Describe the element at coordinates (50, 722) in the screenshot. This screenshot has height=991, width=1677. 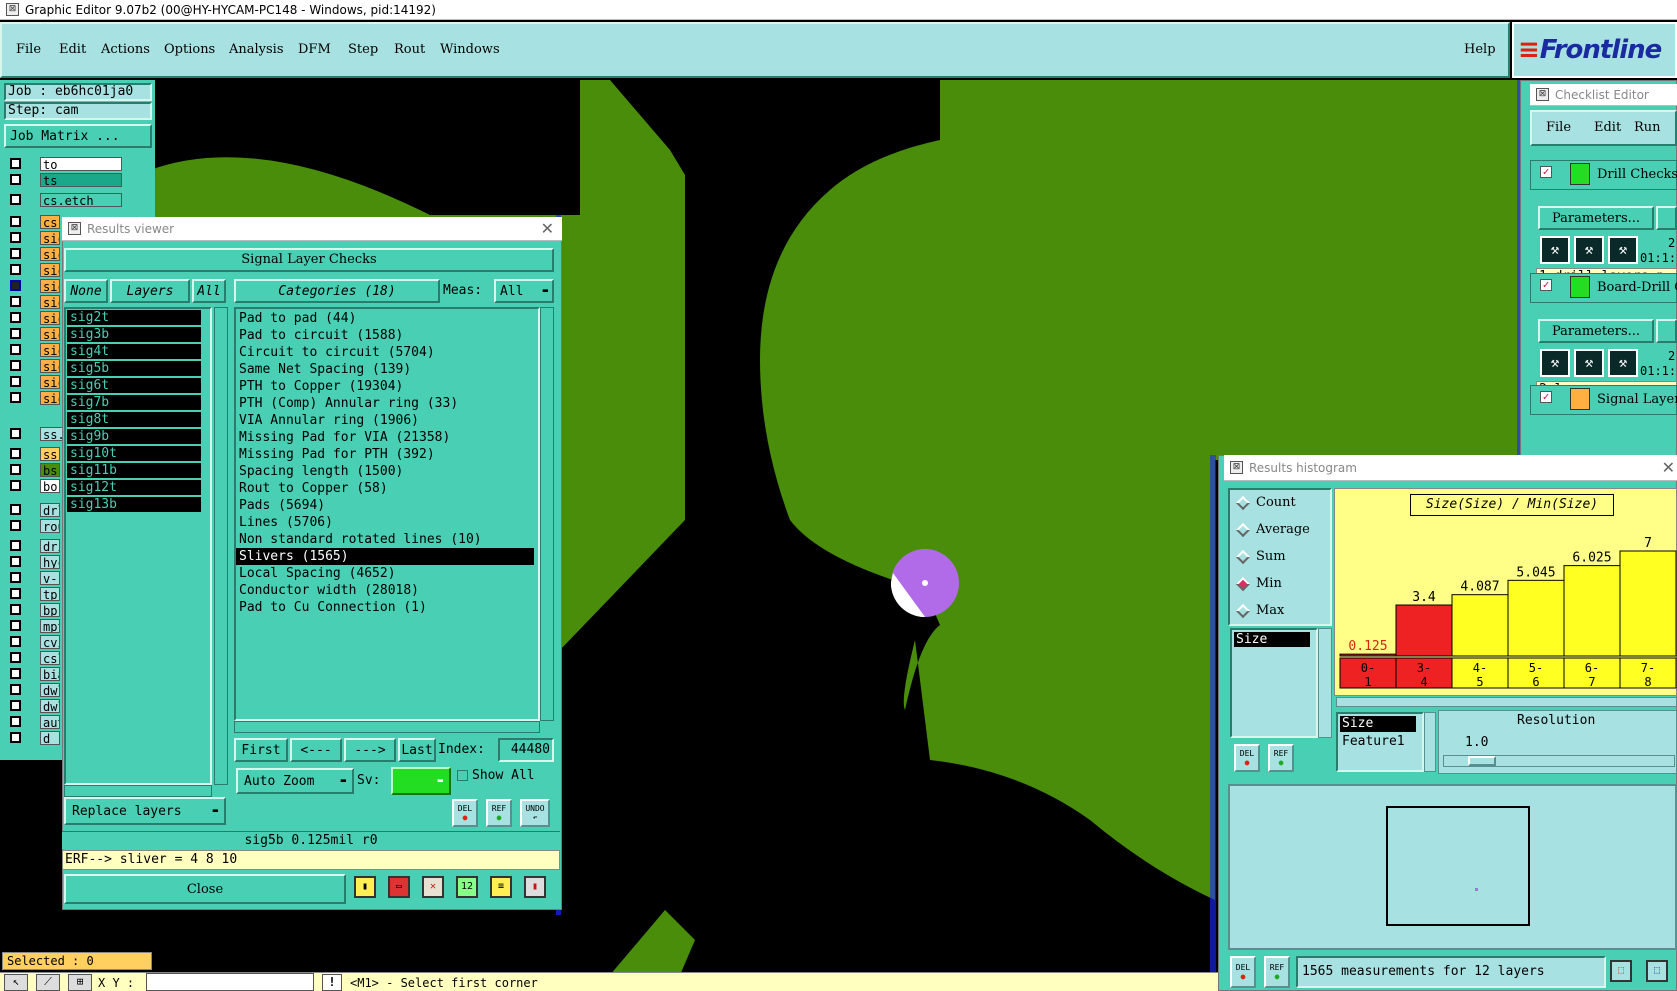
I see `layer-tag: aut` at that location.